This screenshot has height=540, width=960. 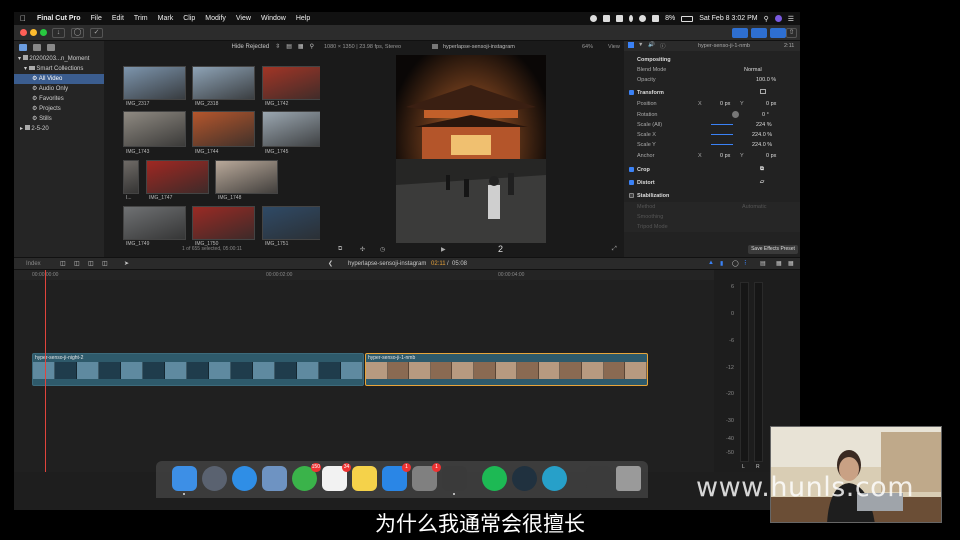 What do you see at coordinates (771, 156) in the screenshot?
I see `anchor-y-field: 0 px` at bounding box center [771, 156].